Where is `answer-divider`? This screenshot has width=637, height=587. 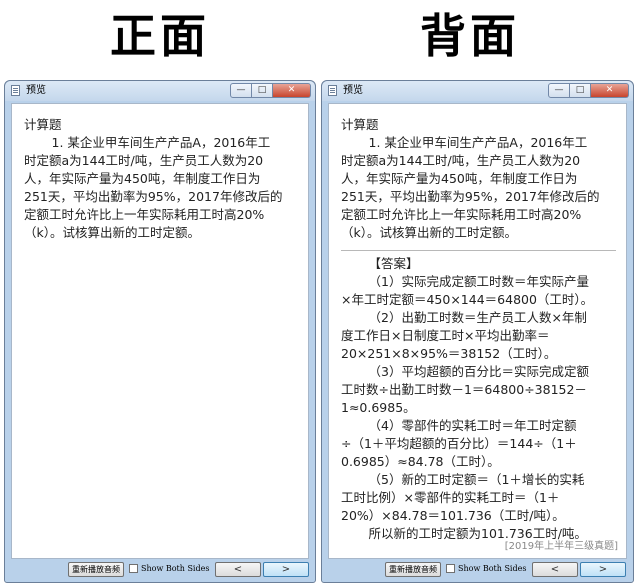
answer-divider is located at coordinates (478, 250).